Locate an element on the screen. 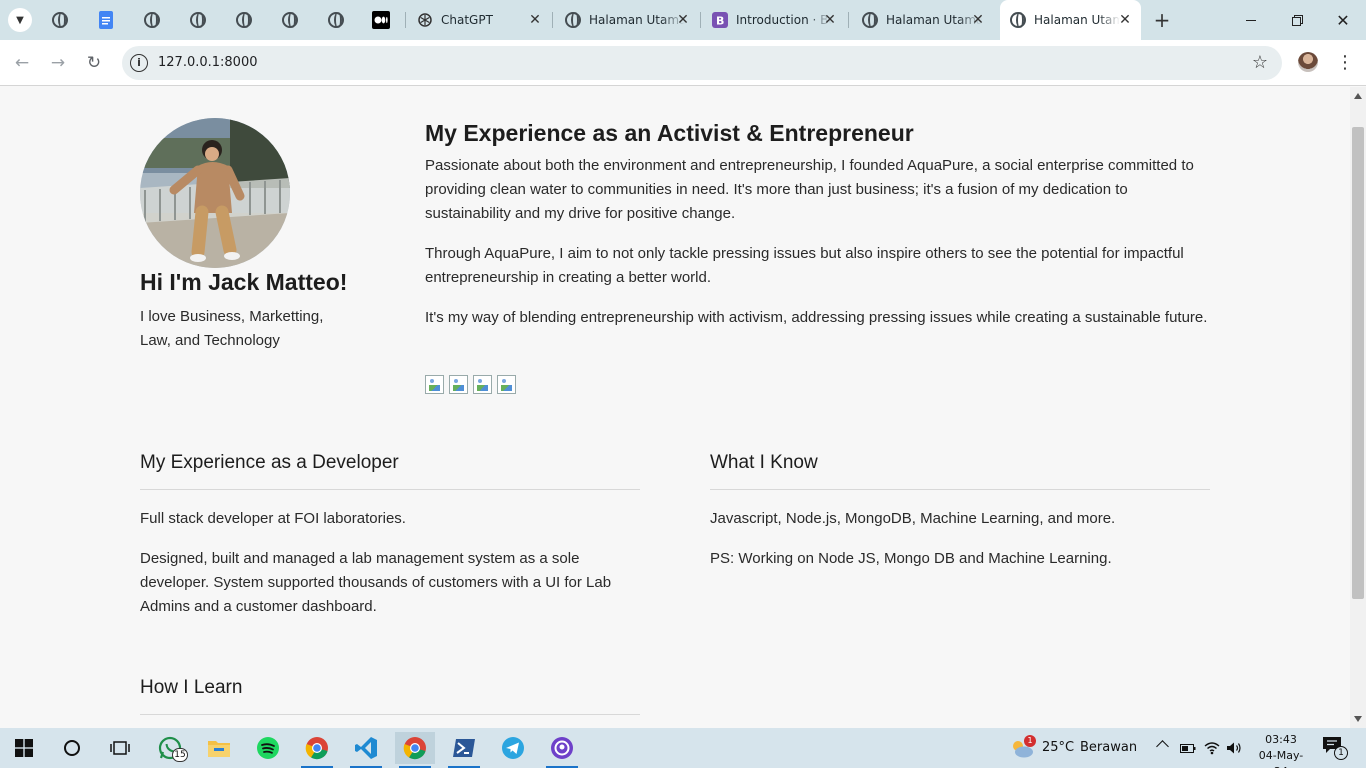  taskbar-whatsapp: 15 is located at coordinates (170, 748).